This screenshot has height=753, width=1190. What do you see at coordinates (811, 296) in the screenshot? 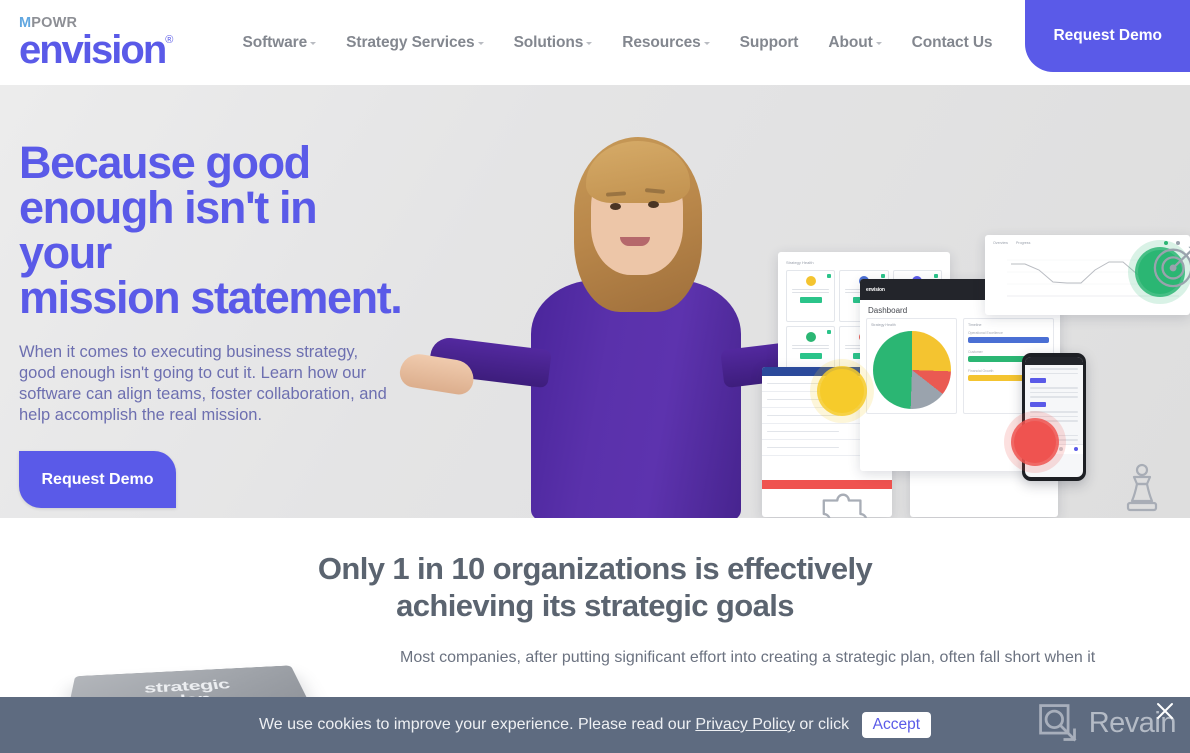
I see `mockup-tile` at bounding box center [811, 296].